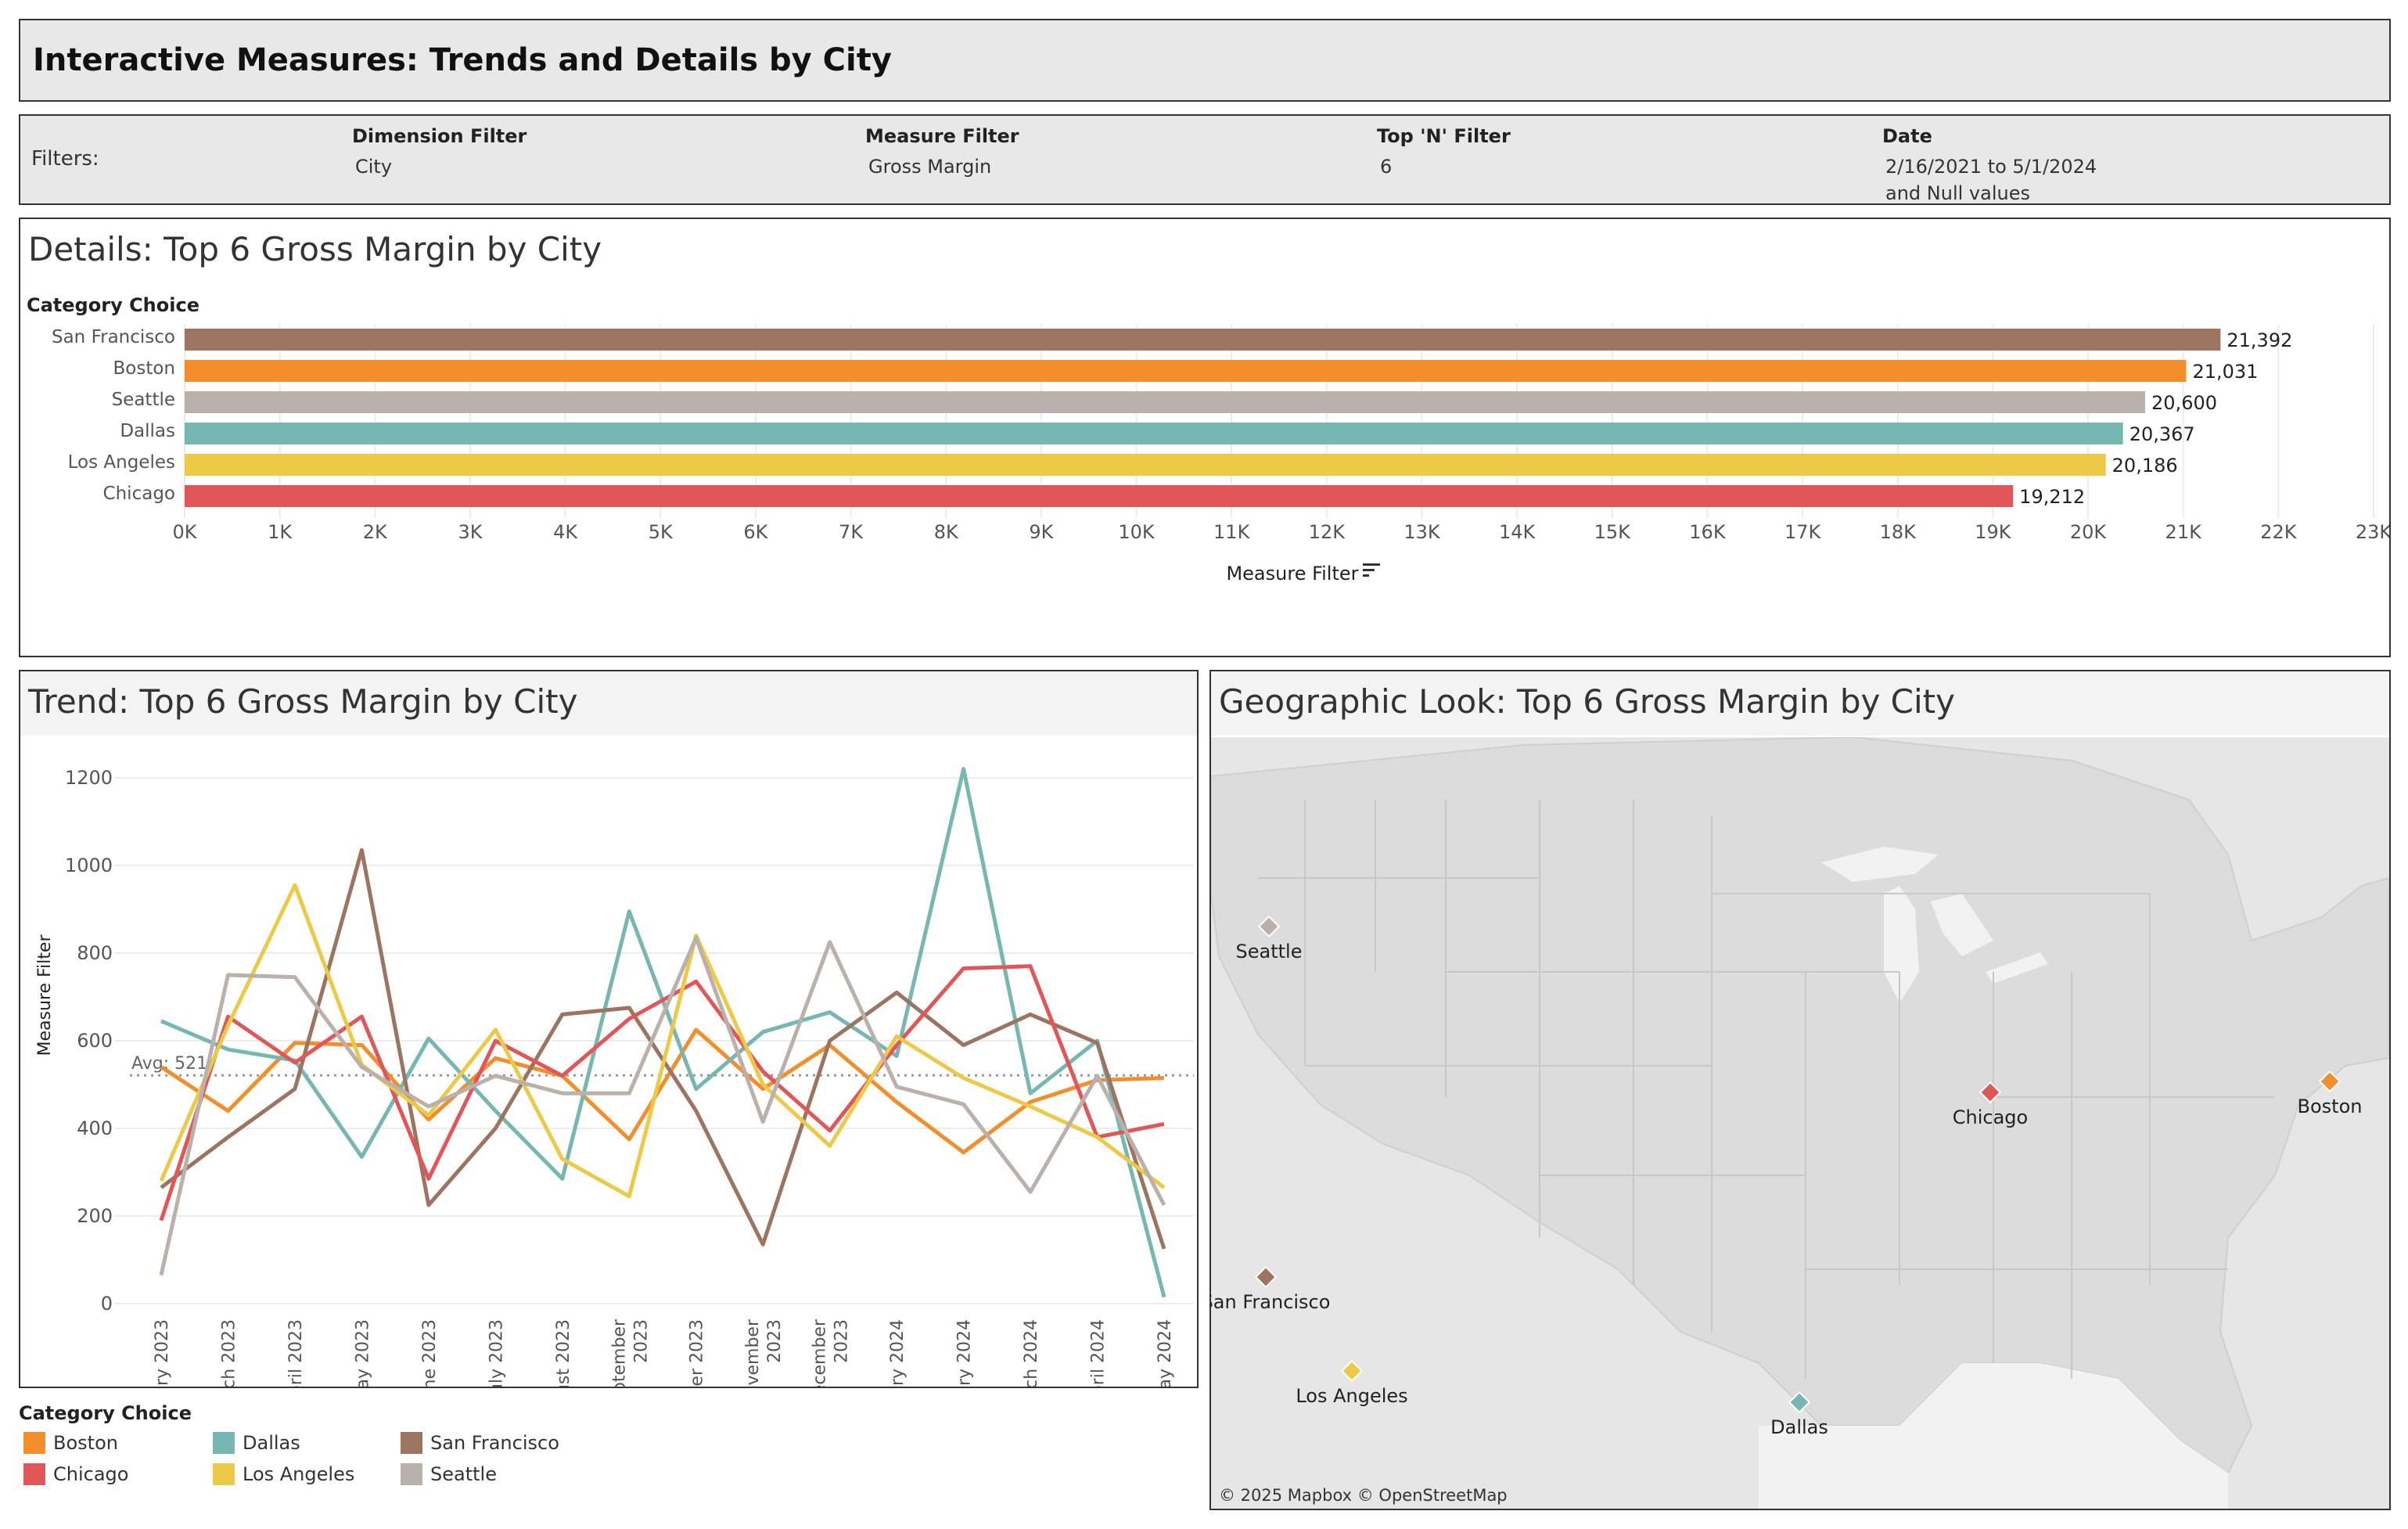 This screenshot has width=2408, height=1529. Describe the element at coordinates (144, 369) in the screenshot. I see `bar-category-label: Boston` at that location.